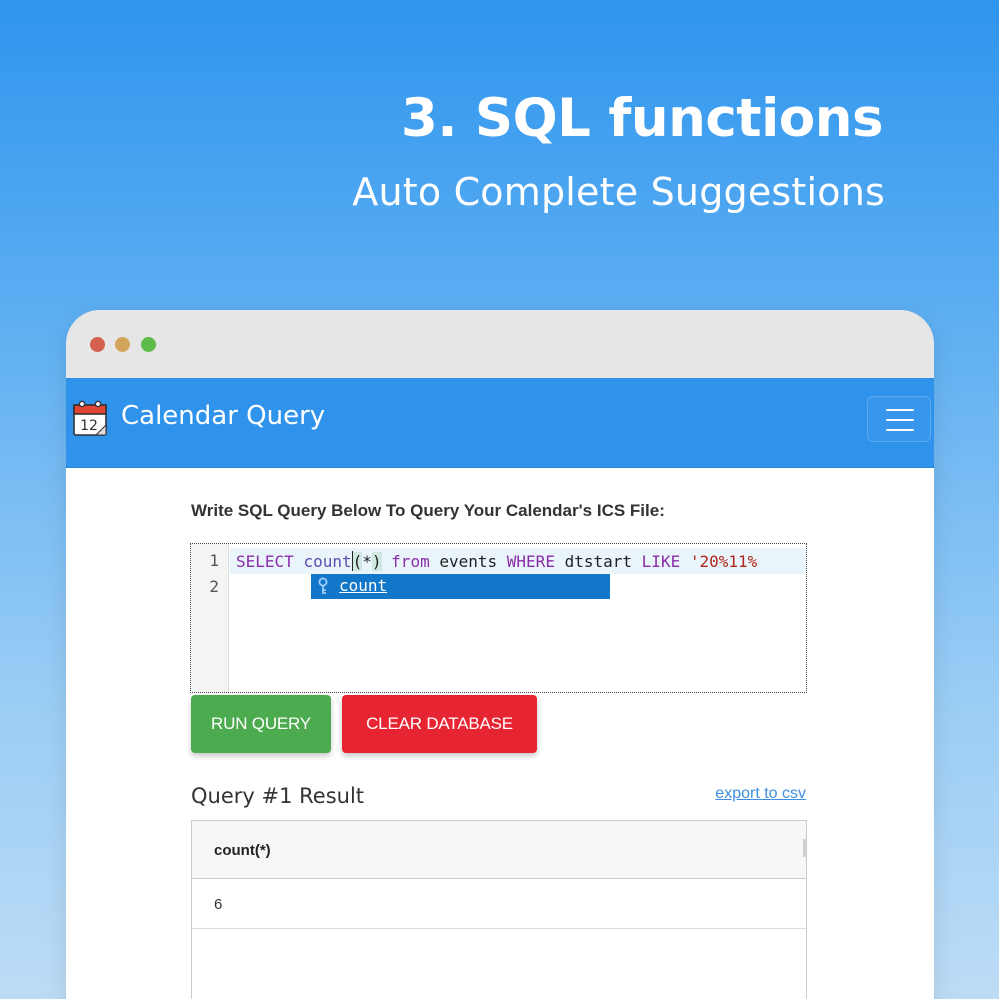 Image resolution: width=999 pixels, height=999 pixels. Describe the element at coordinates (89, 426) in the screenshot. I see `calendar-day-number: 12` at that location.